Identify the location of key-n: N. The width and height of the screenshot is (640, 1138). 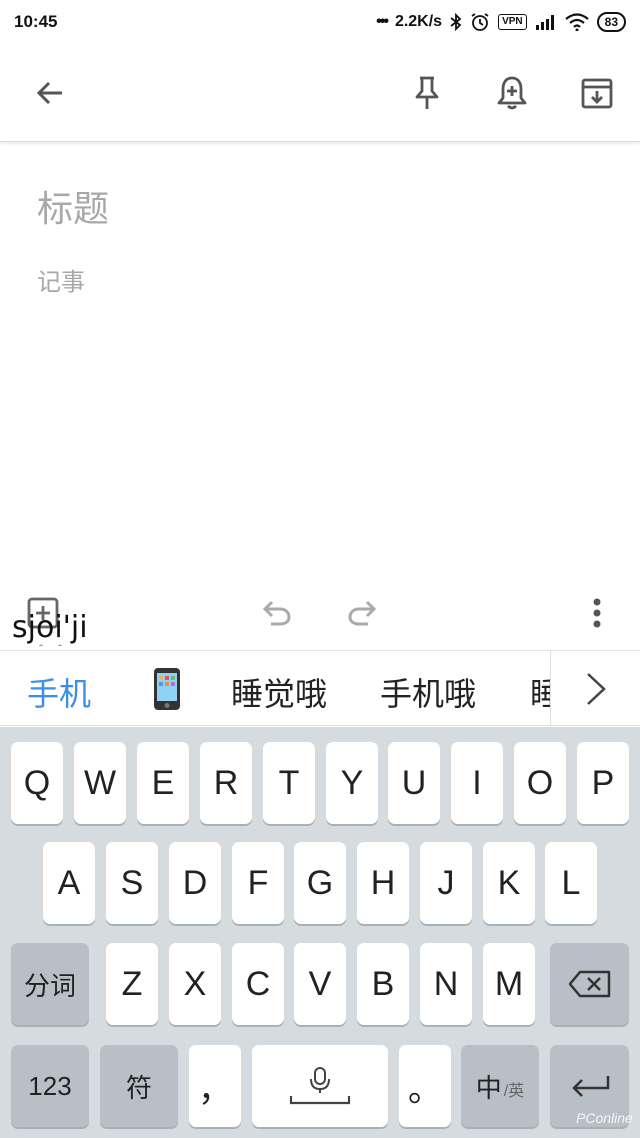
(446, 984).